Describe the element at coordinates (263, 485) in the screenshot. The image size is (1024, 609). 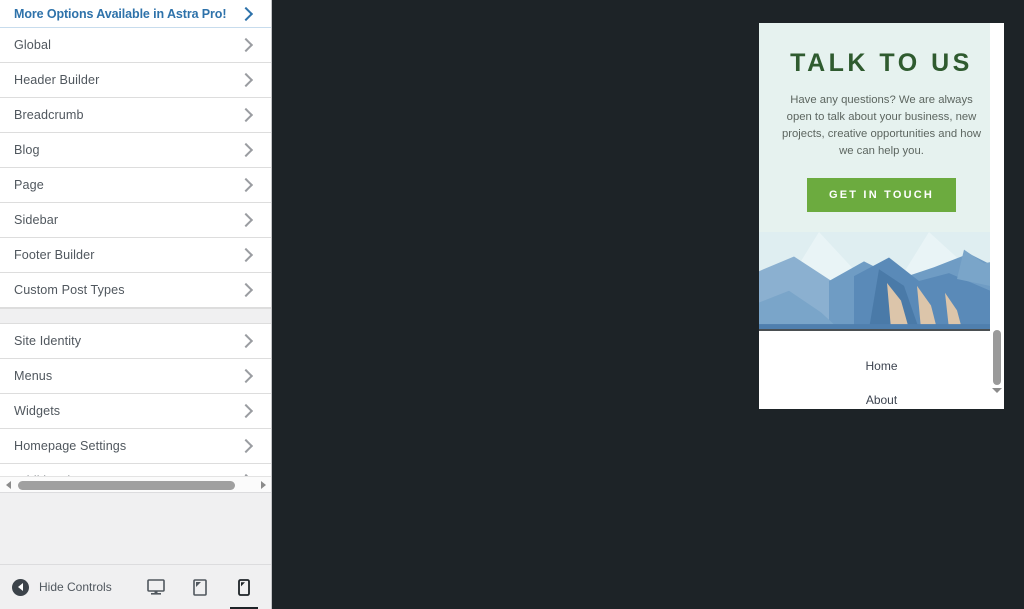
I see `arrow-right-icon` at that location.